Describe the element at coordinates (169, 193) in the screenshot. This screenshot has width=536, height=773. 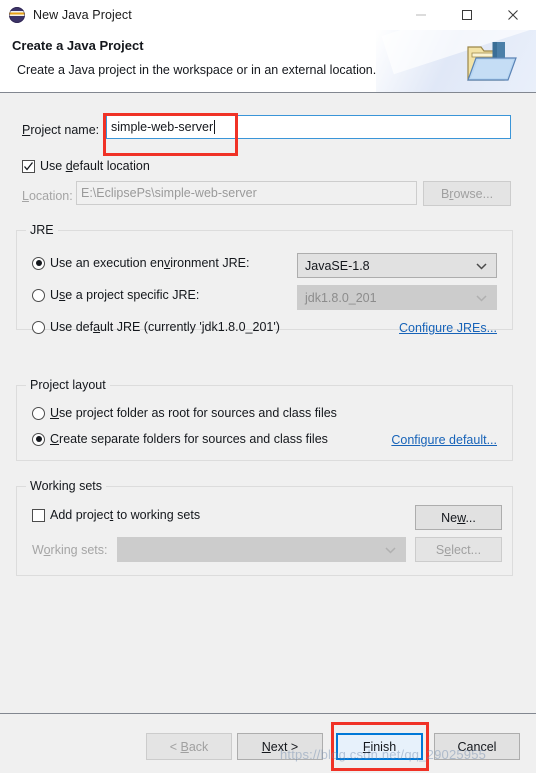
I see `location-value: E:\EclipsePs\simple-web-server` at that location.